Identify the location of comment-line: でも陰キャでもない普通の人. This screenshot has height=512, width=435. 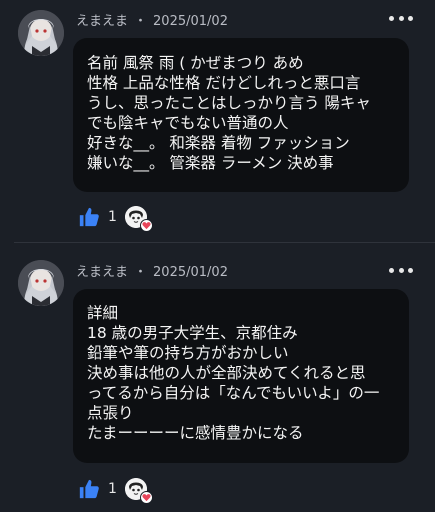
(188, 123).